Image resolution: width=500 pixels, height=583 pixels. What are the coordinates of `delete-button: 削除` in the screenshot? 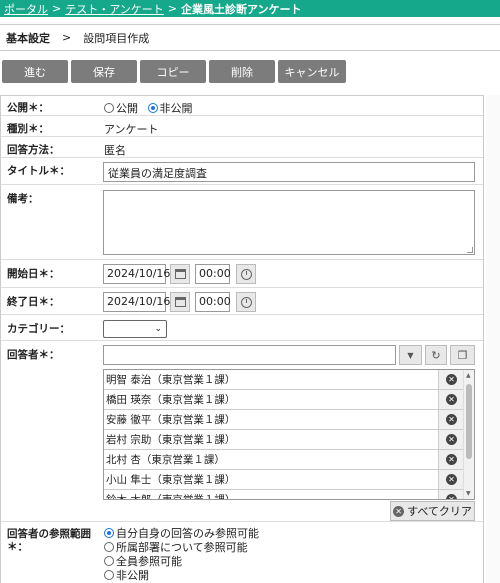 It's located at (242, 71).